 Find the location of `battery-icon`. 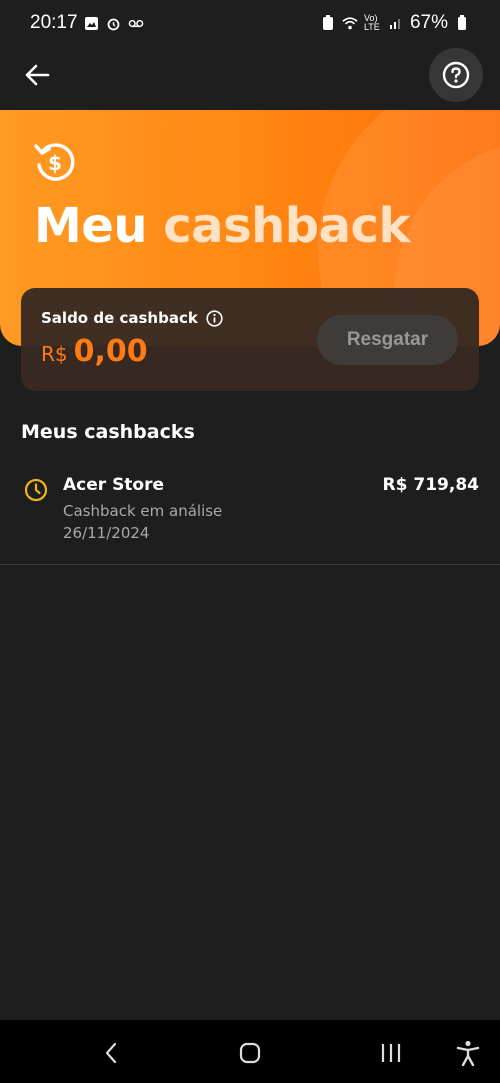

battery-icon is located at coordinates (462, 23).